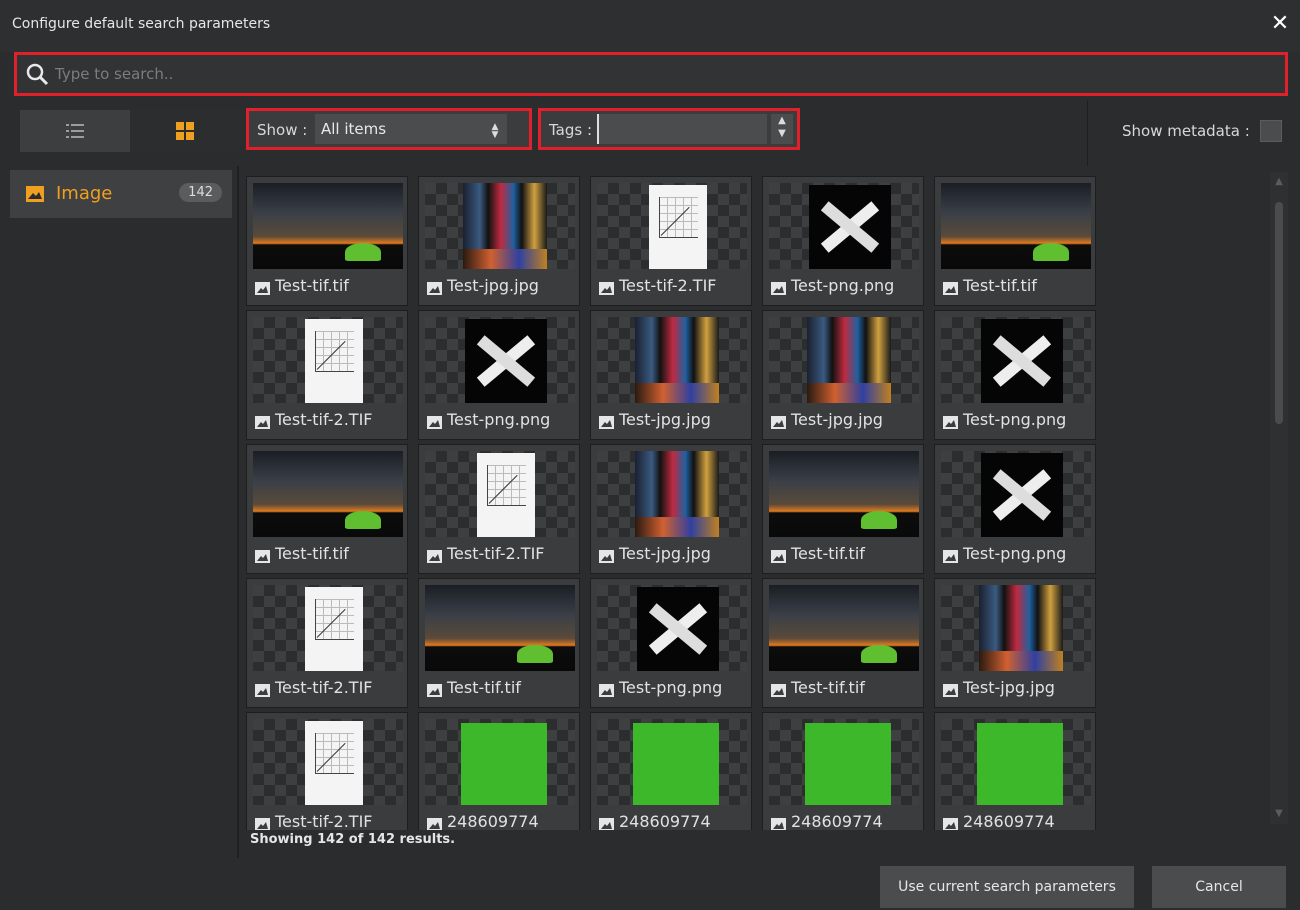 This screenshot has width=1300, height=910. Describe the element at coordinates (650, 26) in the screenshot. I see `title-bar: Configure default search parameters ✕` at that location.